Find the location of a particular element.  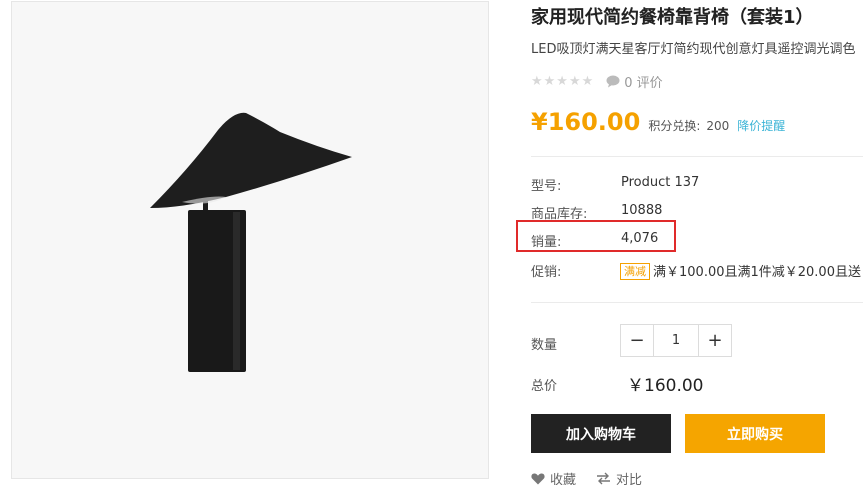

model-label: 型号: is located at coordinates (546, 186).